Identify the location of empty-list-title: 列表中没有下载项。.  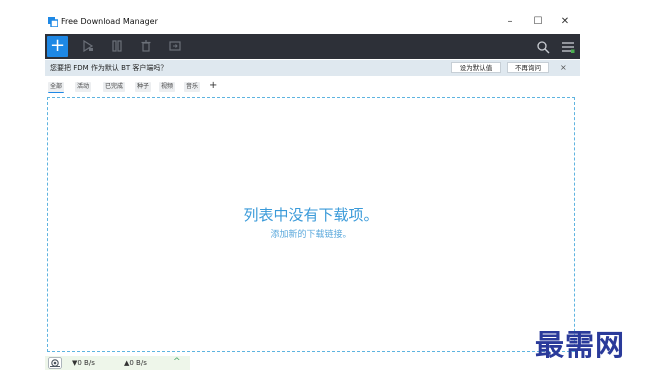
(311, 215).